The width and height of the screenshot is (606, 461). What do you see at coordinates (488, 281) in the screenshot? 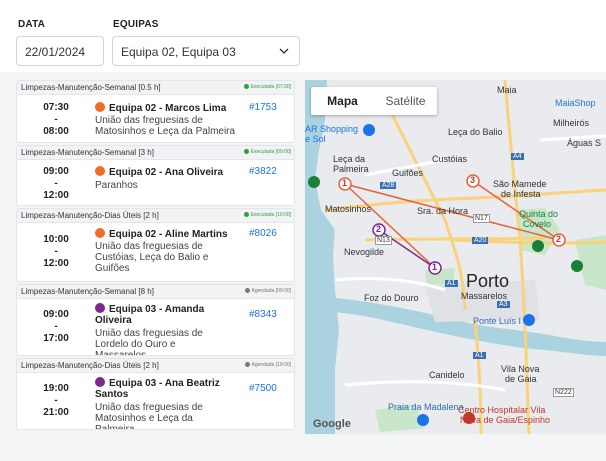
I see `map-label: Porto` at bounding box center [488, 281].